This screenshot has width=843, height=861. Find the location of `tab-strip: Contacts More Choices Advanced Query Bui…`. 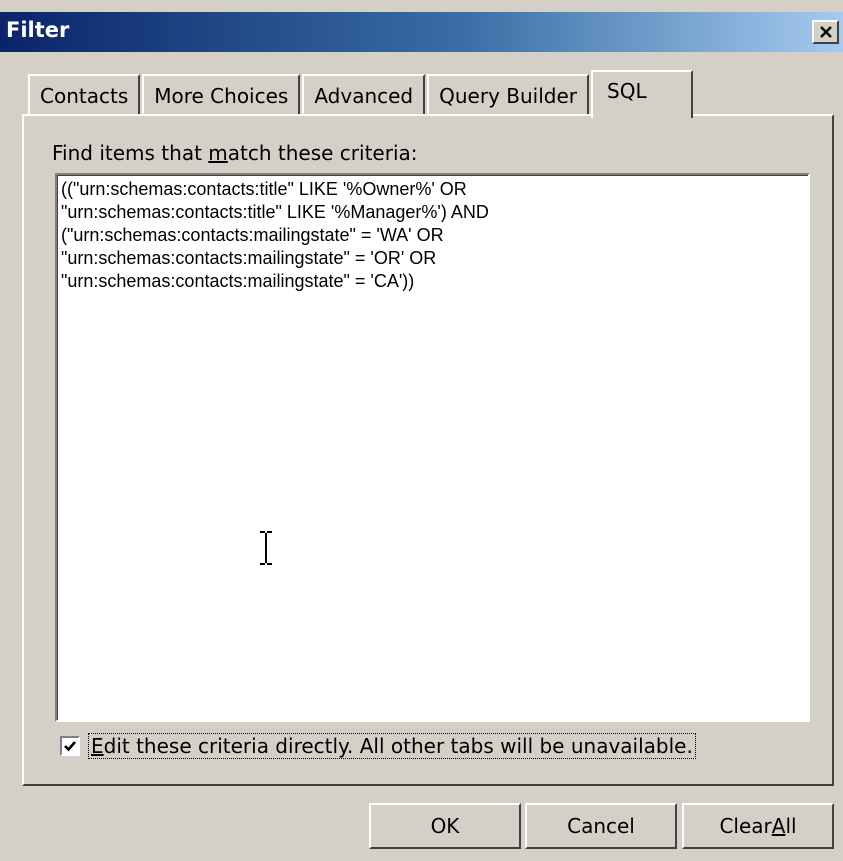

tab-strip: Contacts More Choices Advanced Query Bui… is located at coordinates (361, 92).